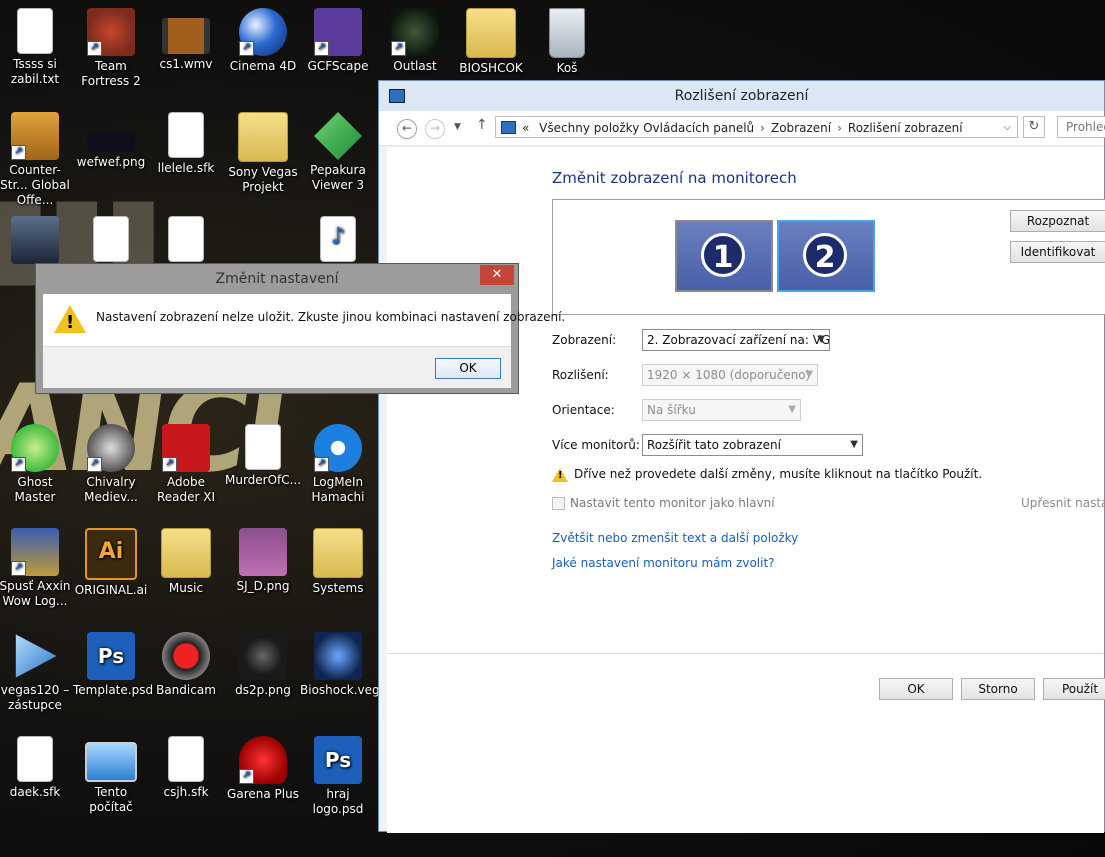 The image size is (1105, 857). Describe the element at coordinates (525, 128) in the screenshot. I see `breadcrumb-overflow: «` at that location.